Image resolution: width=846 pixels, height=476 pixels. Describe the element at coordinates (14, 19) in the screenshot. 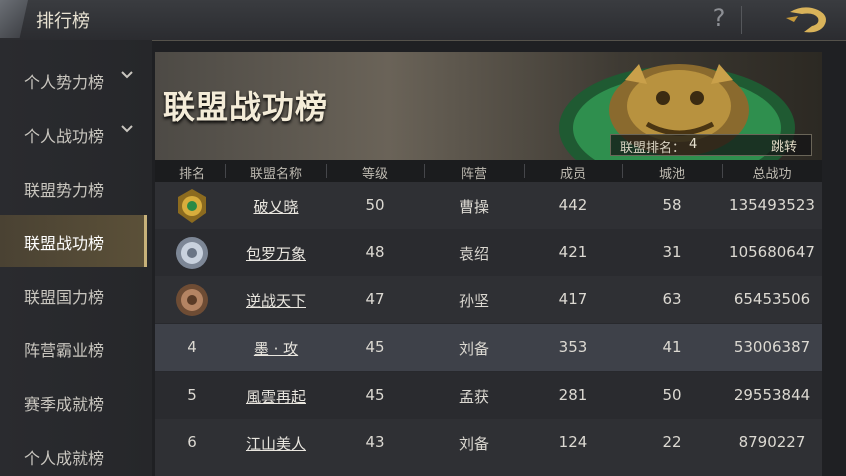

I see `game-logo-icon` at that location.